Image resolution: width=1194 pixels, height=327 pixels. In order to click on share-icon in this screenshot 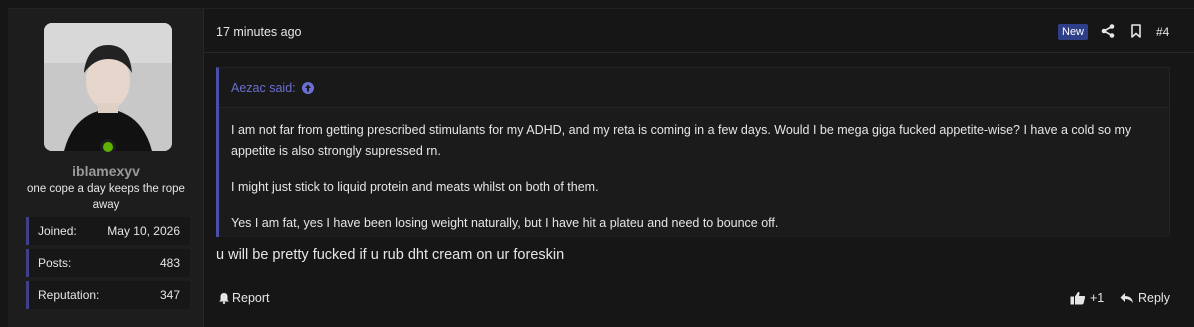, I will do `click(1108, 31)`.